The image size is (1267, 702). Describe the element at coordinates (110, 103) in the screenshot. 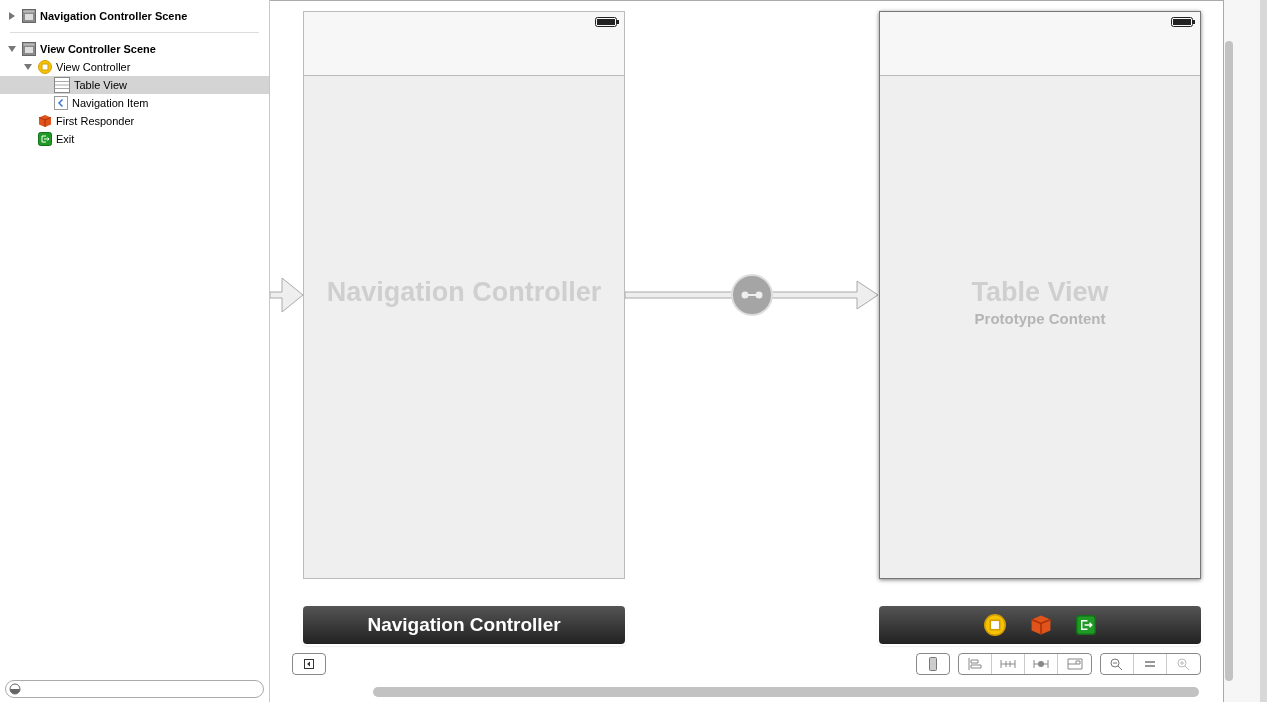

I see `outline-label: Navigation Item` at that location.